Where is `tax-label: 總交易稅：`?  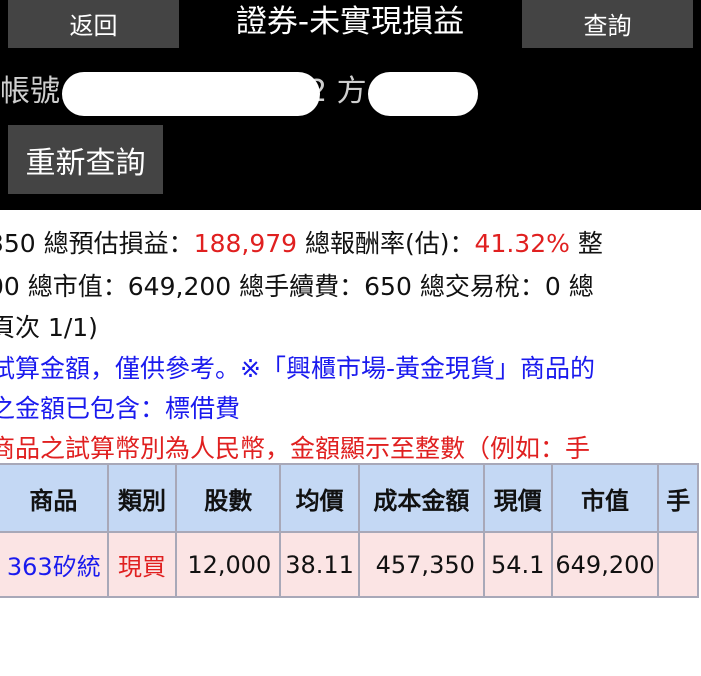
tax-label: 總交易稅： is located at coordinates (482, 286).